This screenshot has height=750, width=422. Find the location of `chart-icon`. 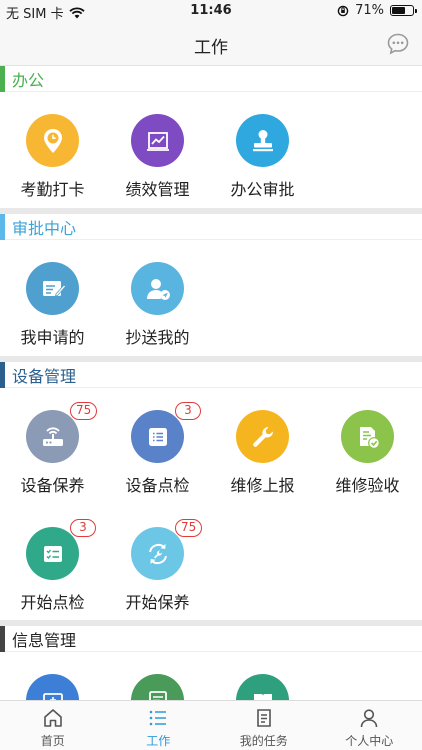

chart-icon is located at coordinates (157, 141).